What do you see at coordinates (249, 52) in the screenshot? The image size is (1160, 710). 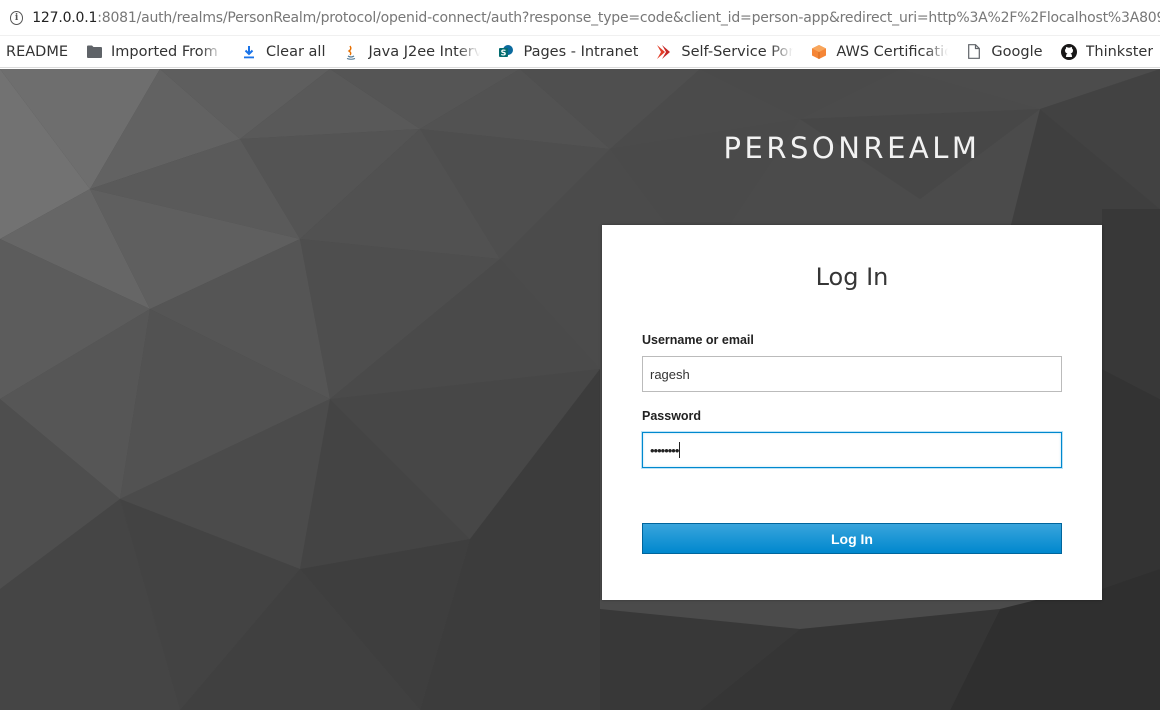 I see `download-icon` at bounding box center [249, 52].